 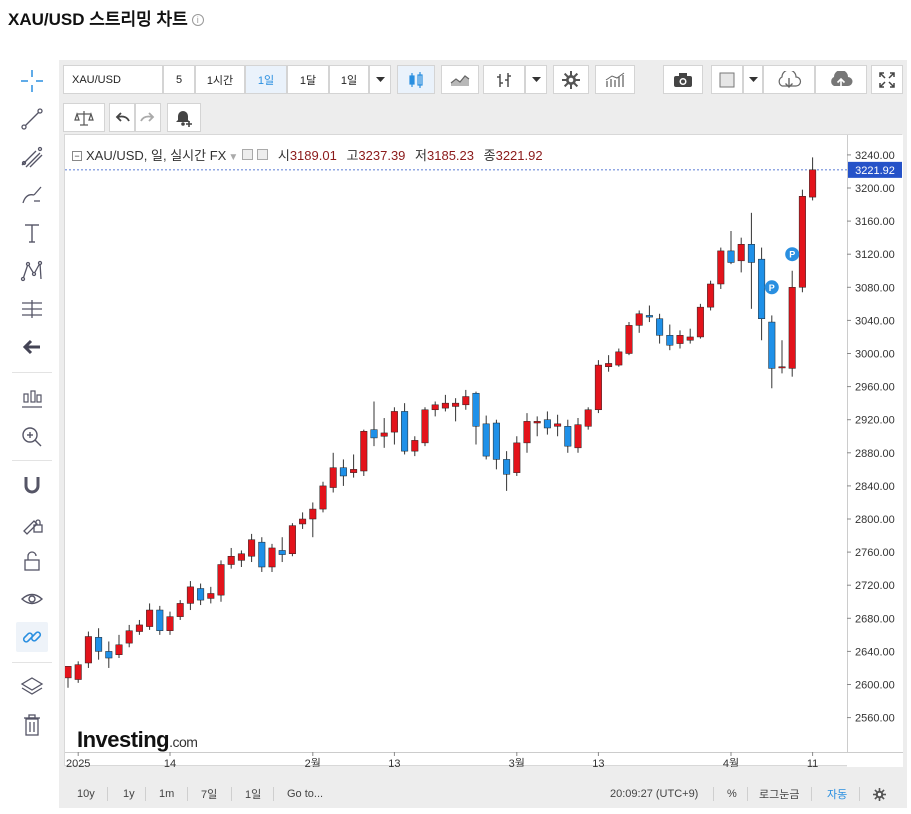 I want to click on range-1m: 1m, so click(x=166, y=794).